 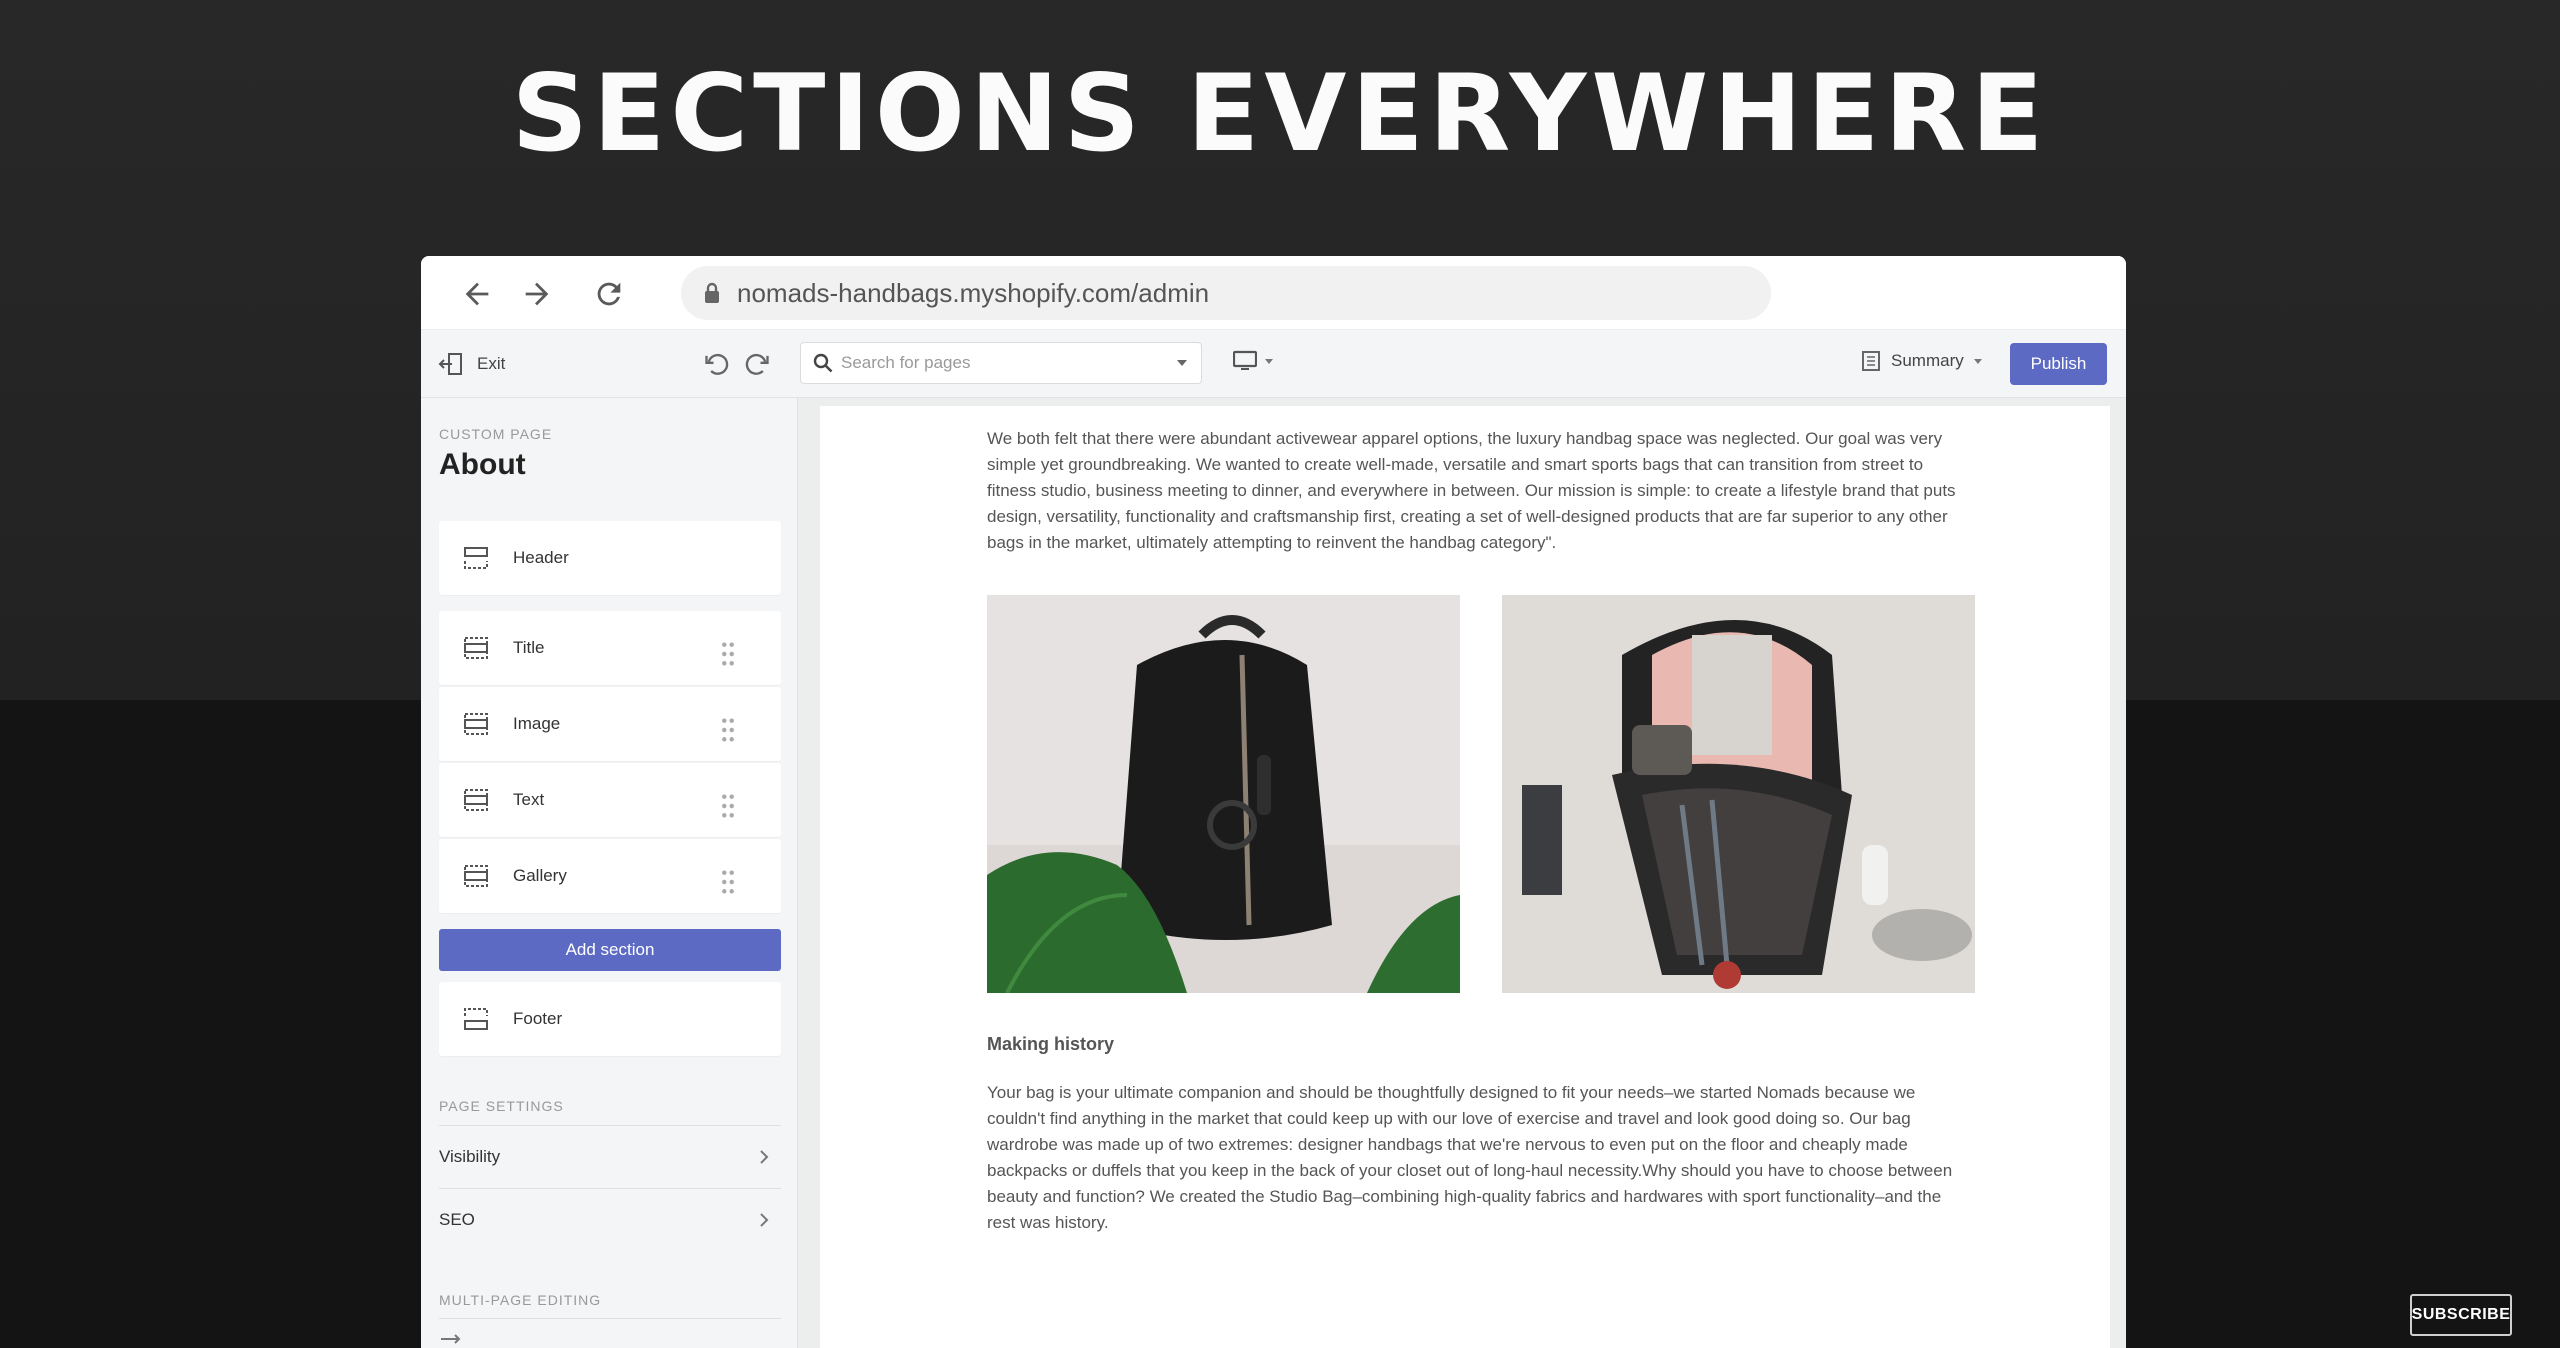 I want to click on section-label: Image, so click(x=537, y=723).